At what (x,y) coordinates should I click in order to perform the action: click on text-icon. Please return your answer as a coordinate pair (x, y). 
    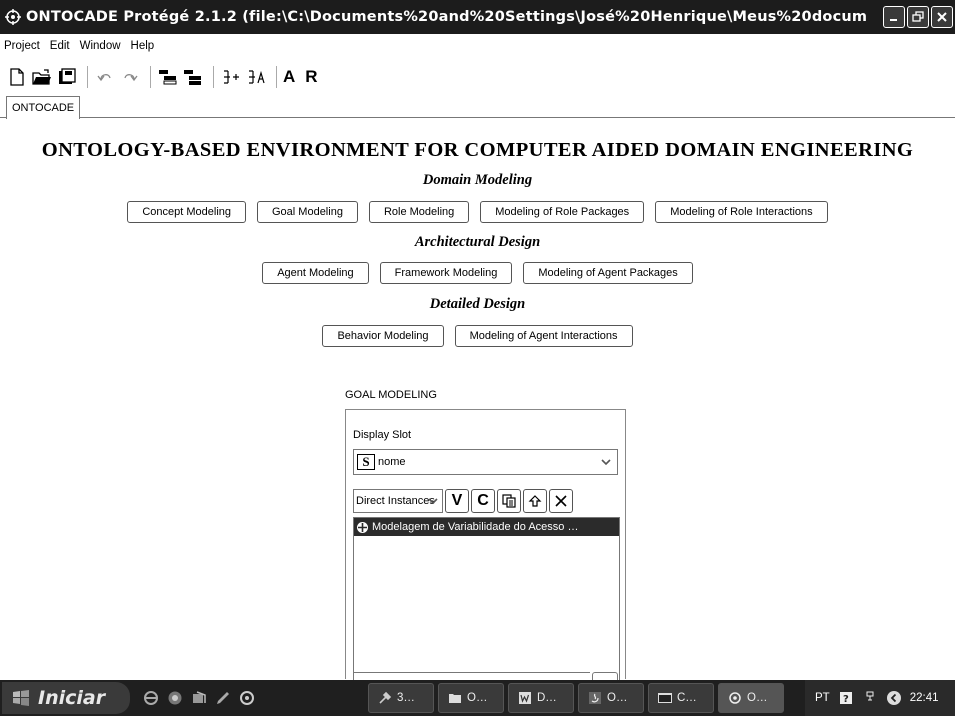
    Looking at the image, I should click on (257, 77).